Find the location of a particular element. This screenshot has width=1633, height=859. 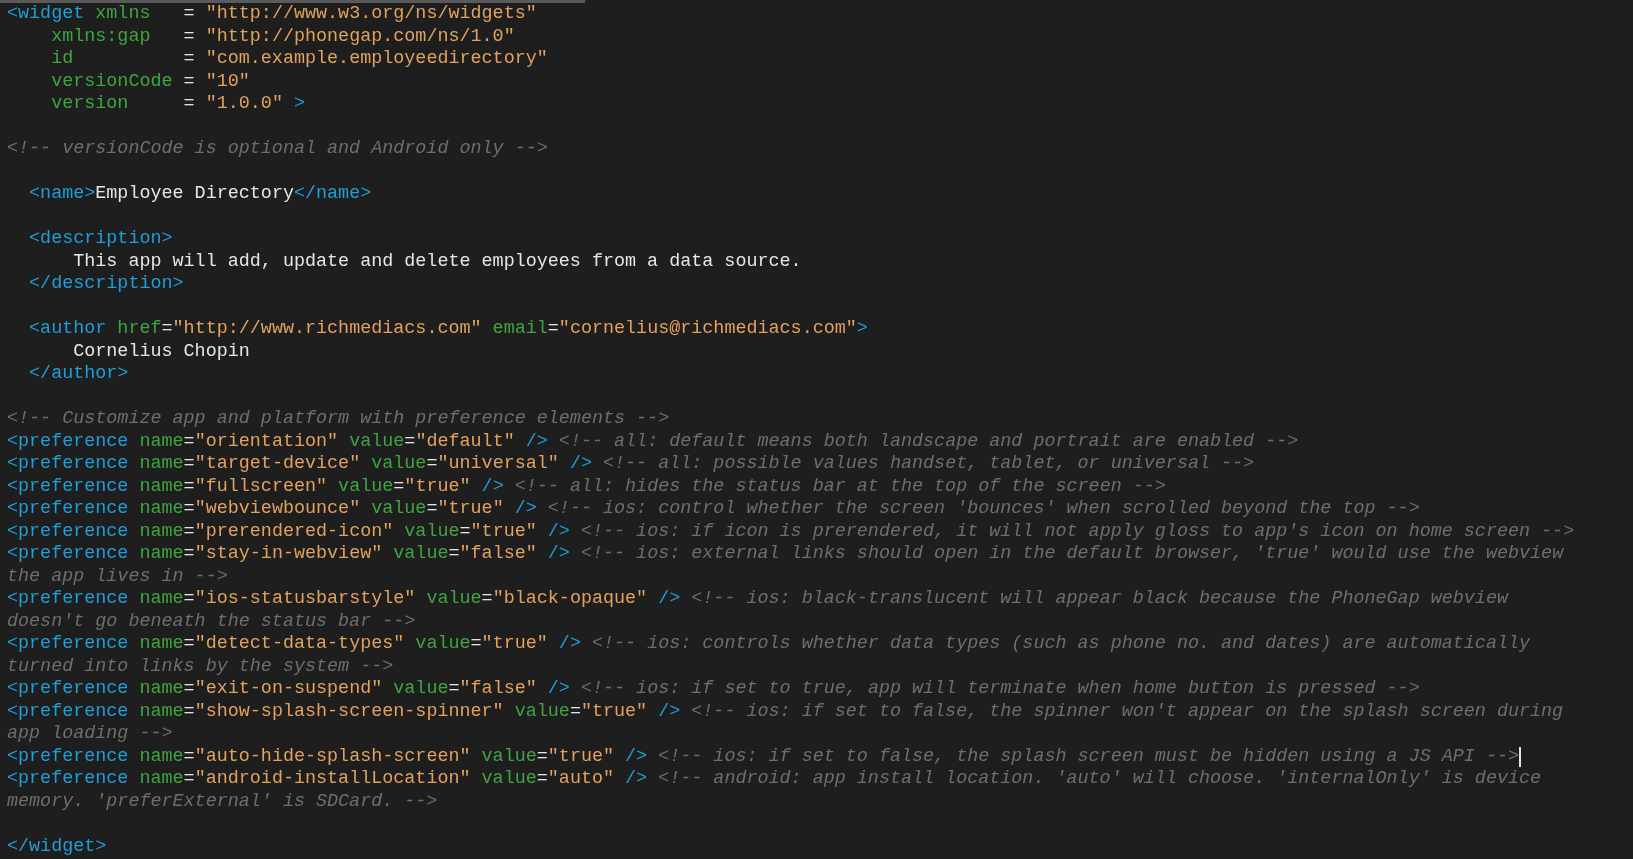

code-line: app loading --> is located at coordinates (90, 734).